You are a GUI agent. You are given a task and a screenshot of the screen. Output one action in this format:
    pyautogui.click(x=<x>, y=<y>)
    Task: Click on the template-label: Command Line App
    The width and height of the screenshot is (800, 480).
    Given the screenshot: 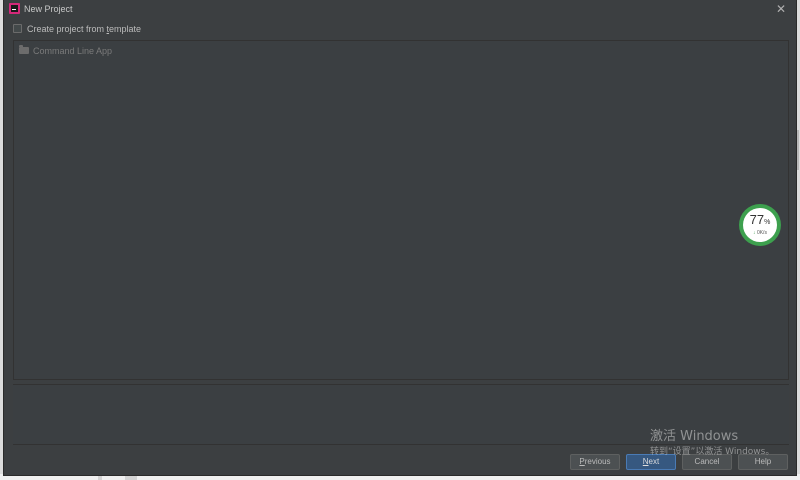 What is the action you would take?
    pyautogui.click(x=73, y=51)
    